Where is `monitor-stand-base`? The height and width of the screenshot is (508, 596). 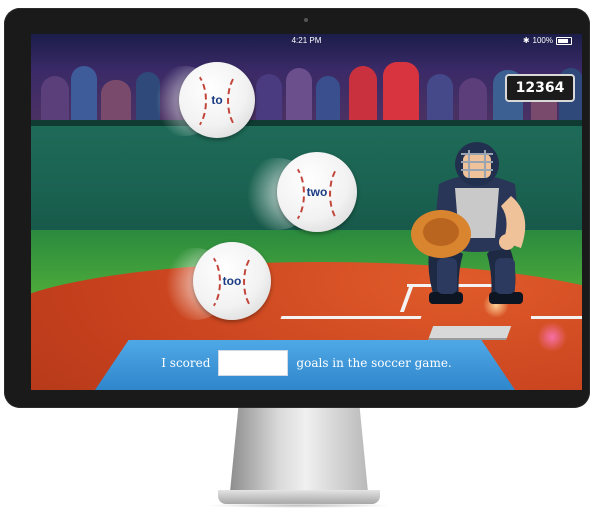
monitor-stand-base is located at coordinates (299, 497).